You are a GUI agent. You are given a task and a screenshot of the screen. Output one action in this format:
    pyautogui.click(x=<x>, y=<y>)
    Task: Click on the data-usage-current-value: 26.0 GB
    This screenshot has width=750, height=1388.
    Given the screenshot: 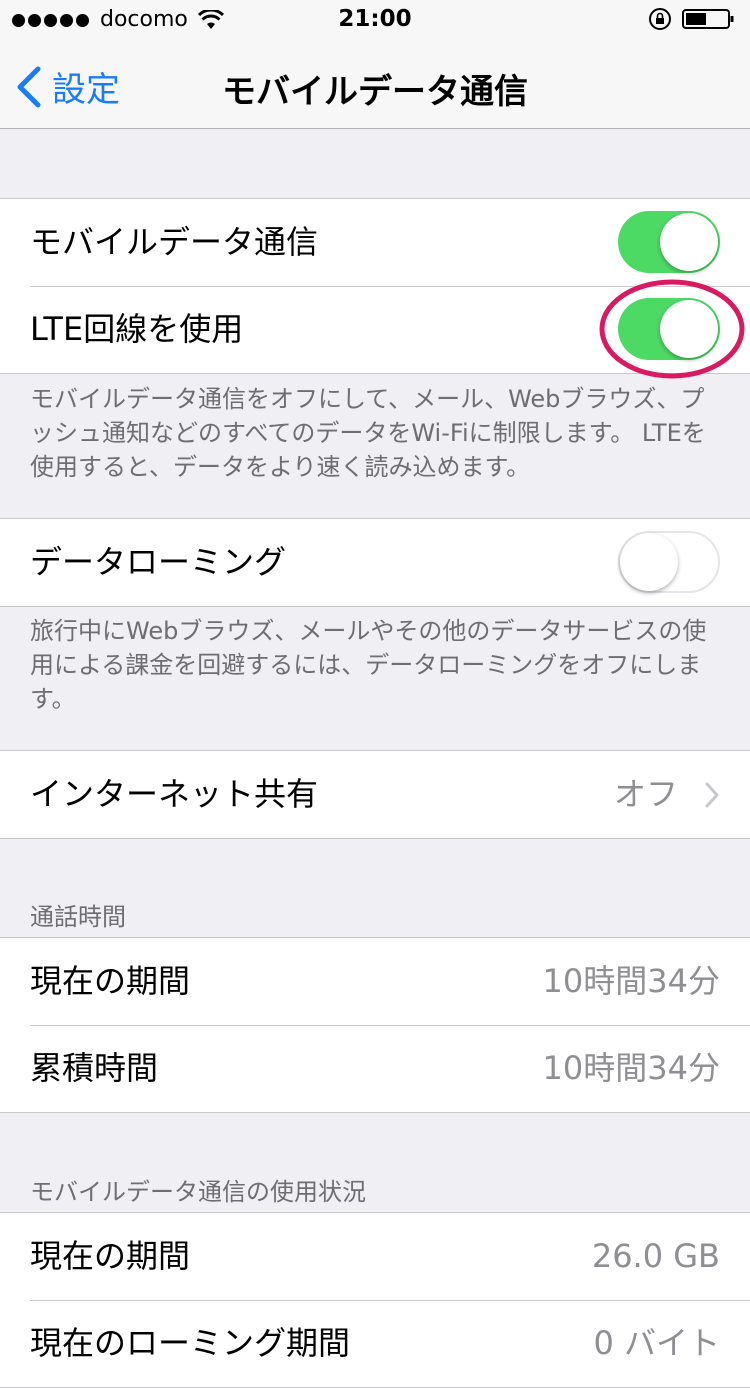 What is the action you would take?
    pyautogui.click(x=655, y=1256)
    